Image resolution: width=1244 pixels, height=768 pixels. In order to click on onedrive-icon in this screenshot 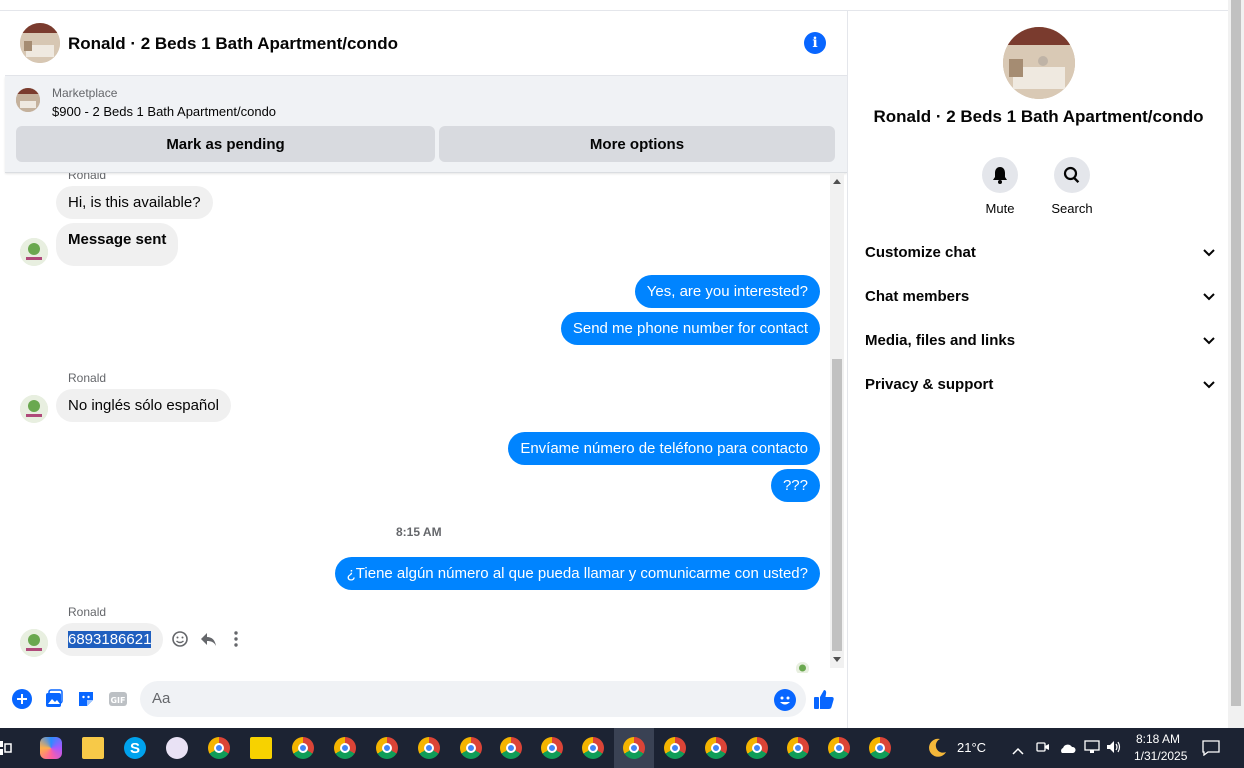, I will do `click(1067, 750)`.